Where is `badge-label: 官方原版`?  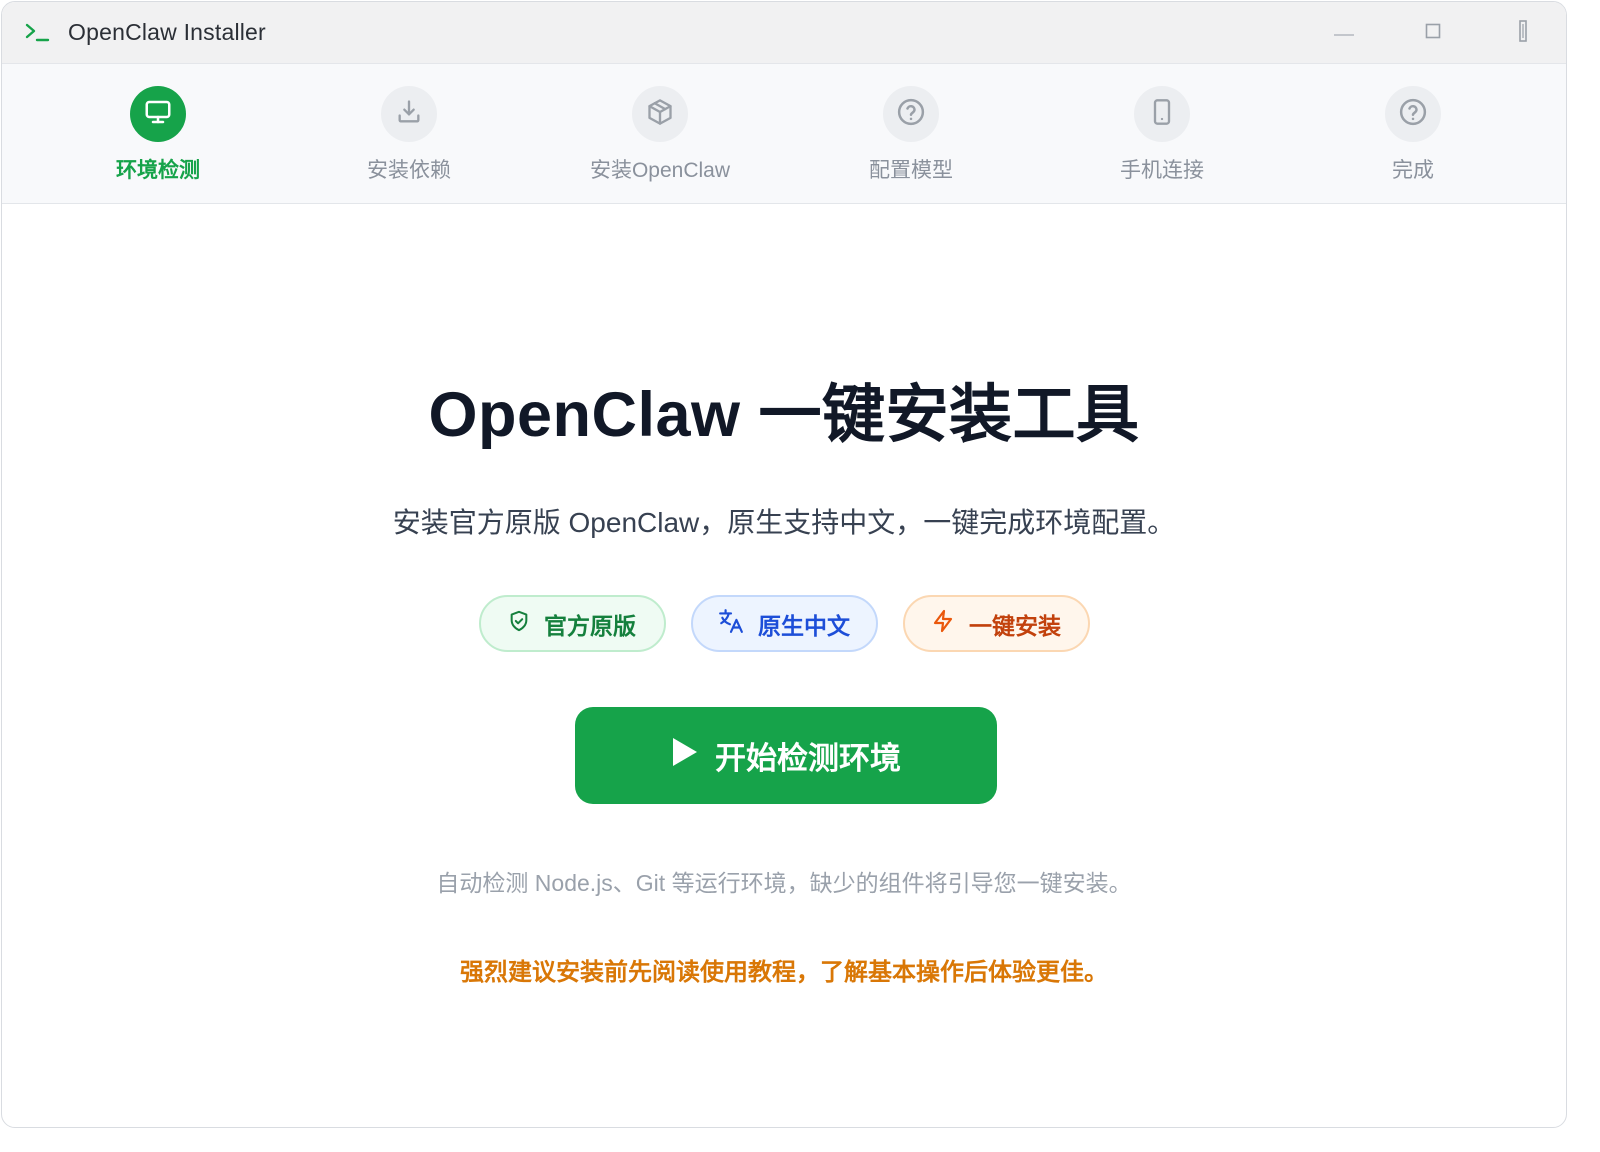
badge-label: 官方原版 is located at coordinates (590, 625).